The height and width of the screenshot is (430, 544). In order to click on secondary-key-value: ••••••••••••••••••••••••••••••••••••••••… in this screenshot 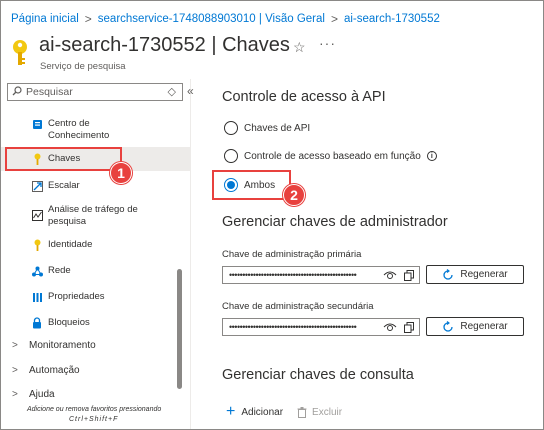, I will do `click(293, 327)`.